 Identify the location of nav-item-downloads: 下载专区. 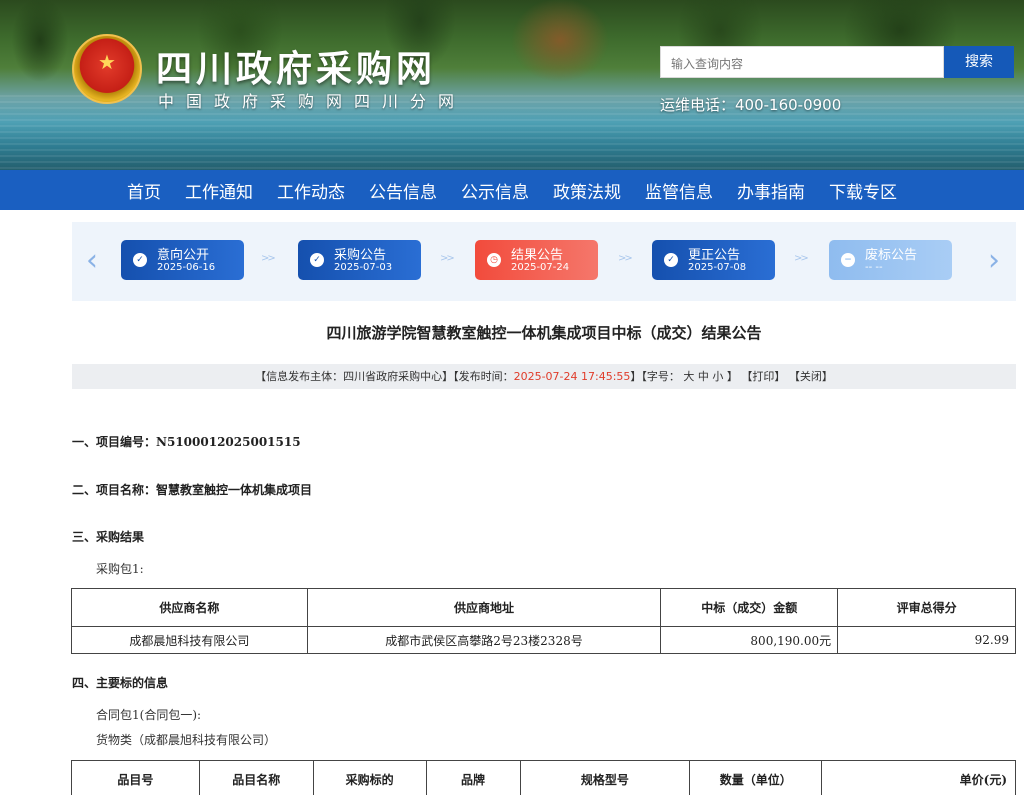
(863, 190).